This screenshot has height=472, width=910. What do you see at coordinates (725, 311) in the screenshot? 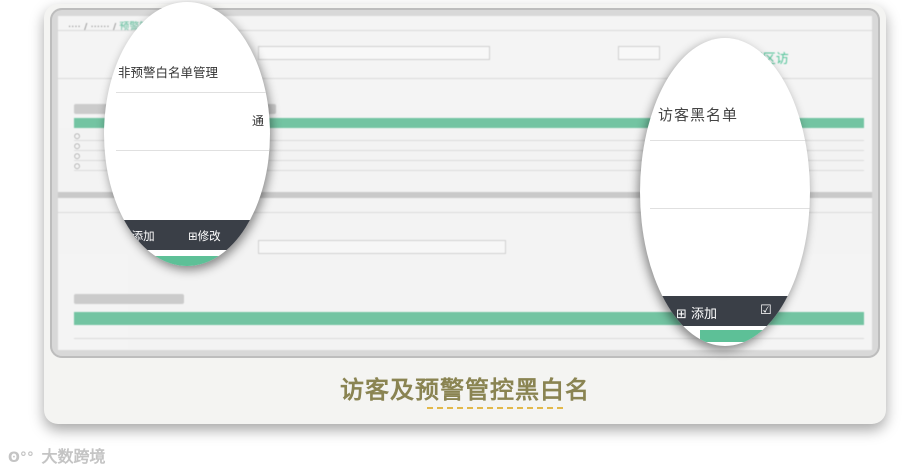
I see `button-bar` at bounding box center [725, 311].